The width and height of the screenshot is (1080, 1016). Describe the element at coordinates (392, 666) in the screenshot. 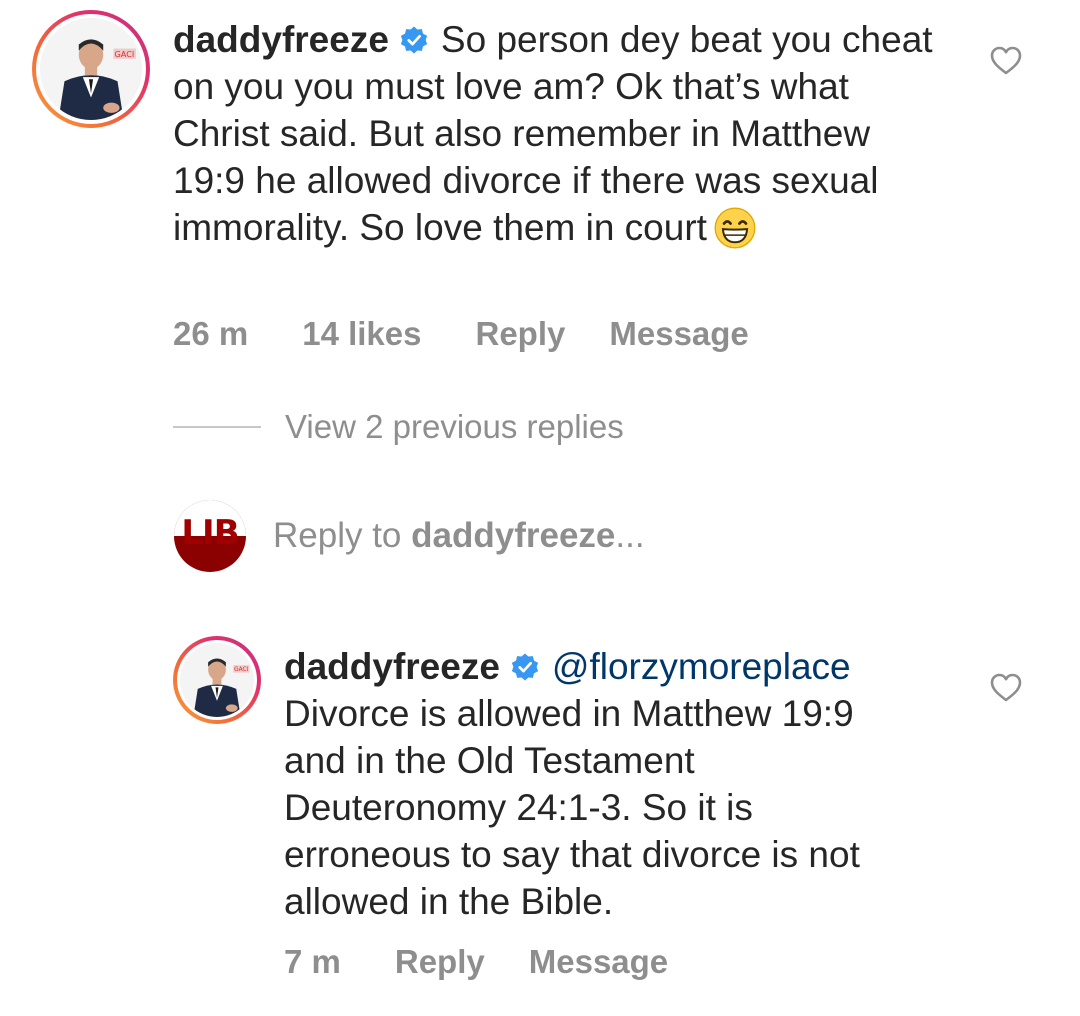

I see `reply-username: daddyfreeze` at that location.